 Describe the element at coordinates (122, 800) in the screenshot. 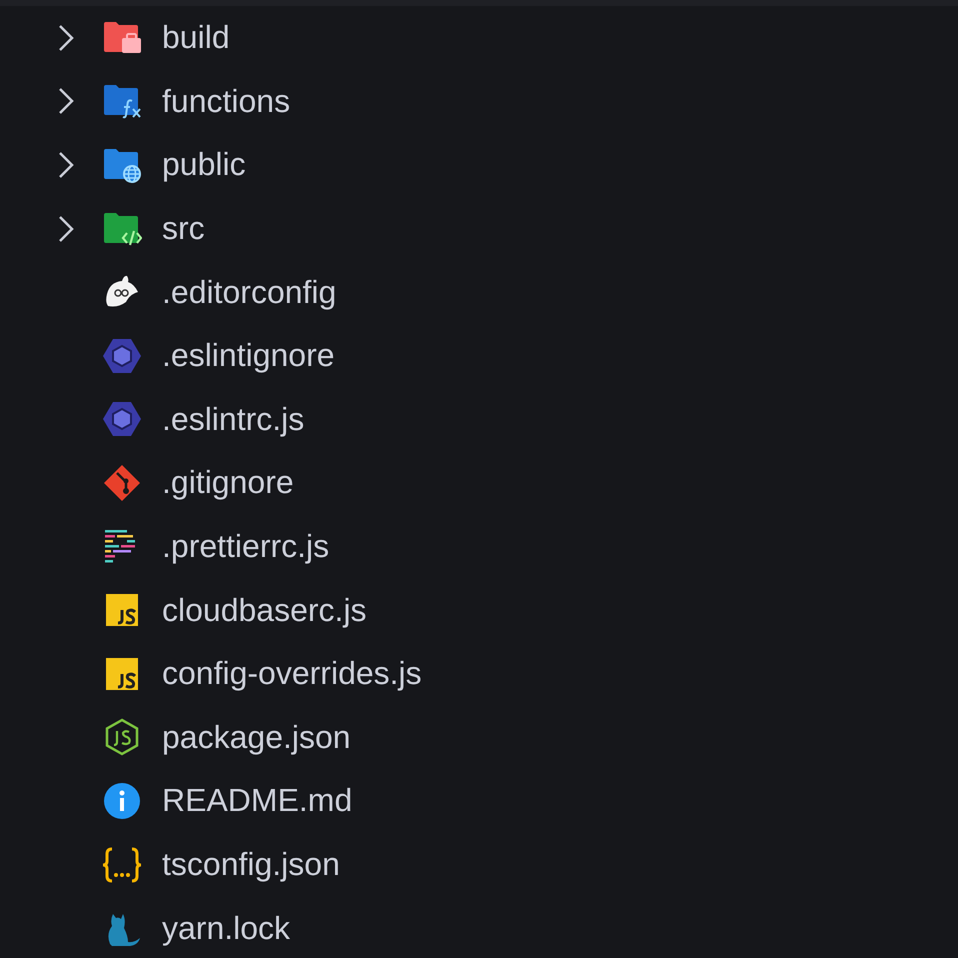

I see `info-icon` at that location.